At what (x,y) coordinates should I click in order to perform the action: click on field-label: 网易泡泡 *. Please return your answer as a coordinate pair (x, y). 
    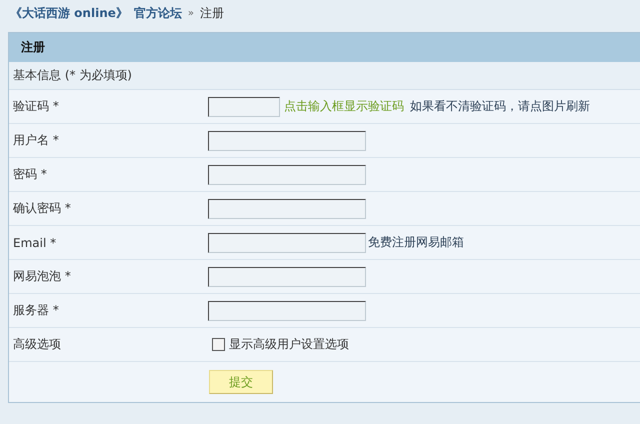
    Looking at the image, I should click on (42, 276).